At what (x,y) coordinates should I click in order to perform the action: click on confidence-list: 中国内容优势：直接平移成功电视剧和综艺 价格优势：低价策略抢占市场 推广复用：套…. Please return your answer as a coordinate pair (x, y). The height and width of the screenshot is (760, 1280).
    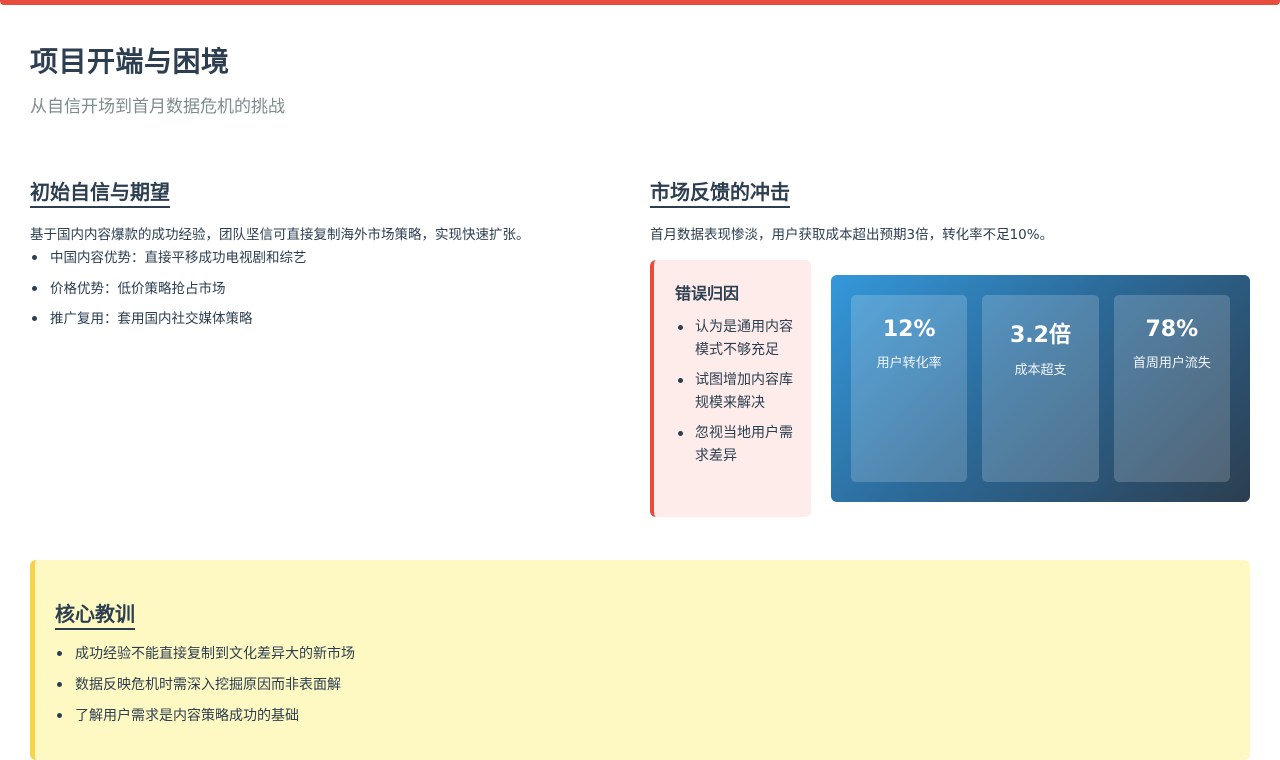
    Looking at the image, I should click on (325, 288).